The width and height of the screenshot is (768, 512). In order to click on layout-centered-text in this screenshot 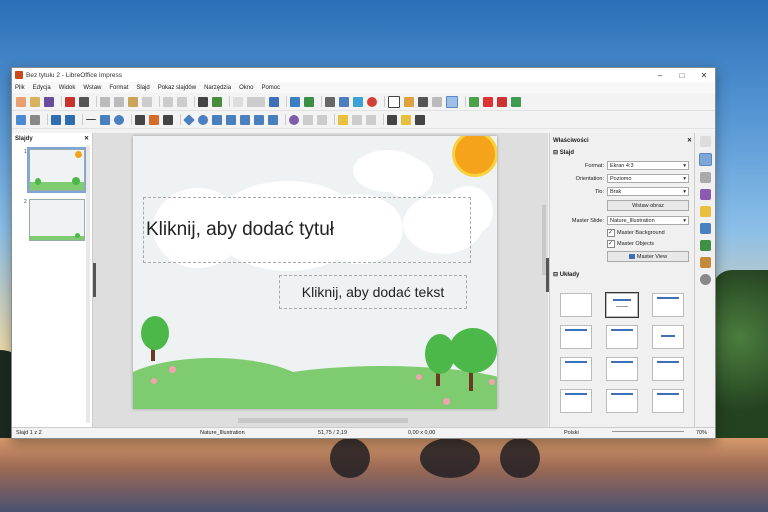, I will do `click(668, 337)`.